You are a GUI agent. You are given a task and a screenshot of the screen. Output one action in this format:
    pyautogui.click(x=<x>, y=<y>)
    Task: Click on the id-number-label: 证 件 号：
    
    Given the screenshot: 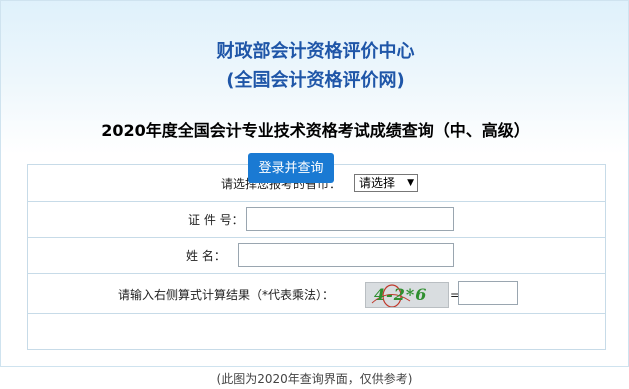 What is the action you would take?
    pyautogui.click(x=216, y=220)
    